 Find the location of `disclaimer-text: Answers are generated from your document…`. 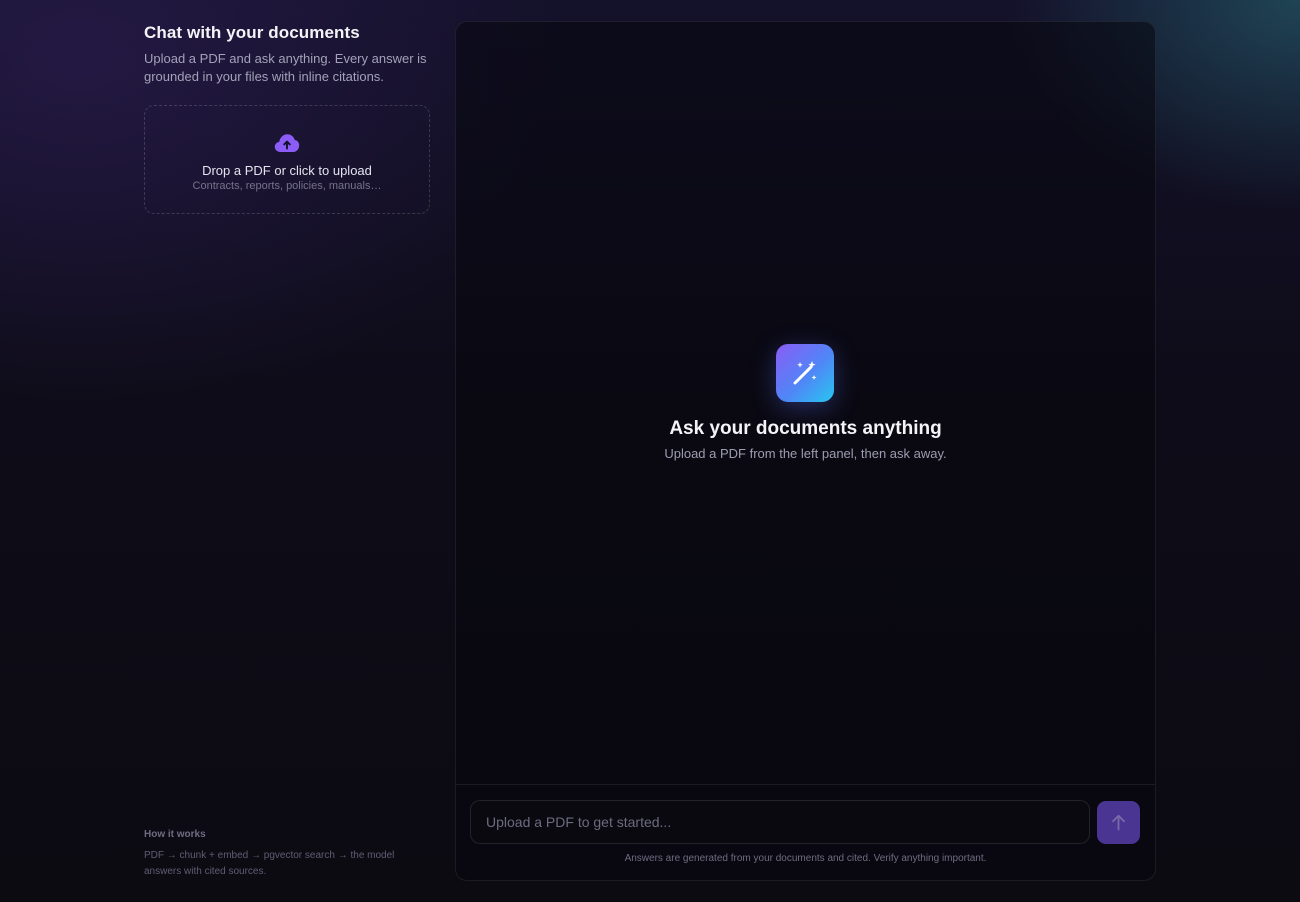

disclaimer-text: Answers are generated from your document… is located at coordinates (805, 858).